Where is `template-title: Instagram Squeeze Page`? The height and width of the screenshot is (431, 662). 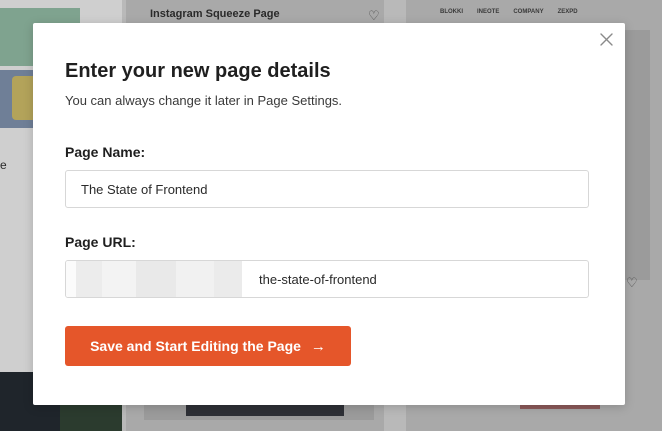
template-title: Instagram Squeeze Page is located at coordinates (215, 14).